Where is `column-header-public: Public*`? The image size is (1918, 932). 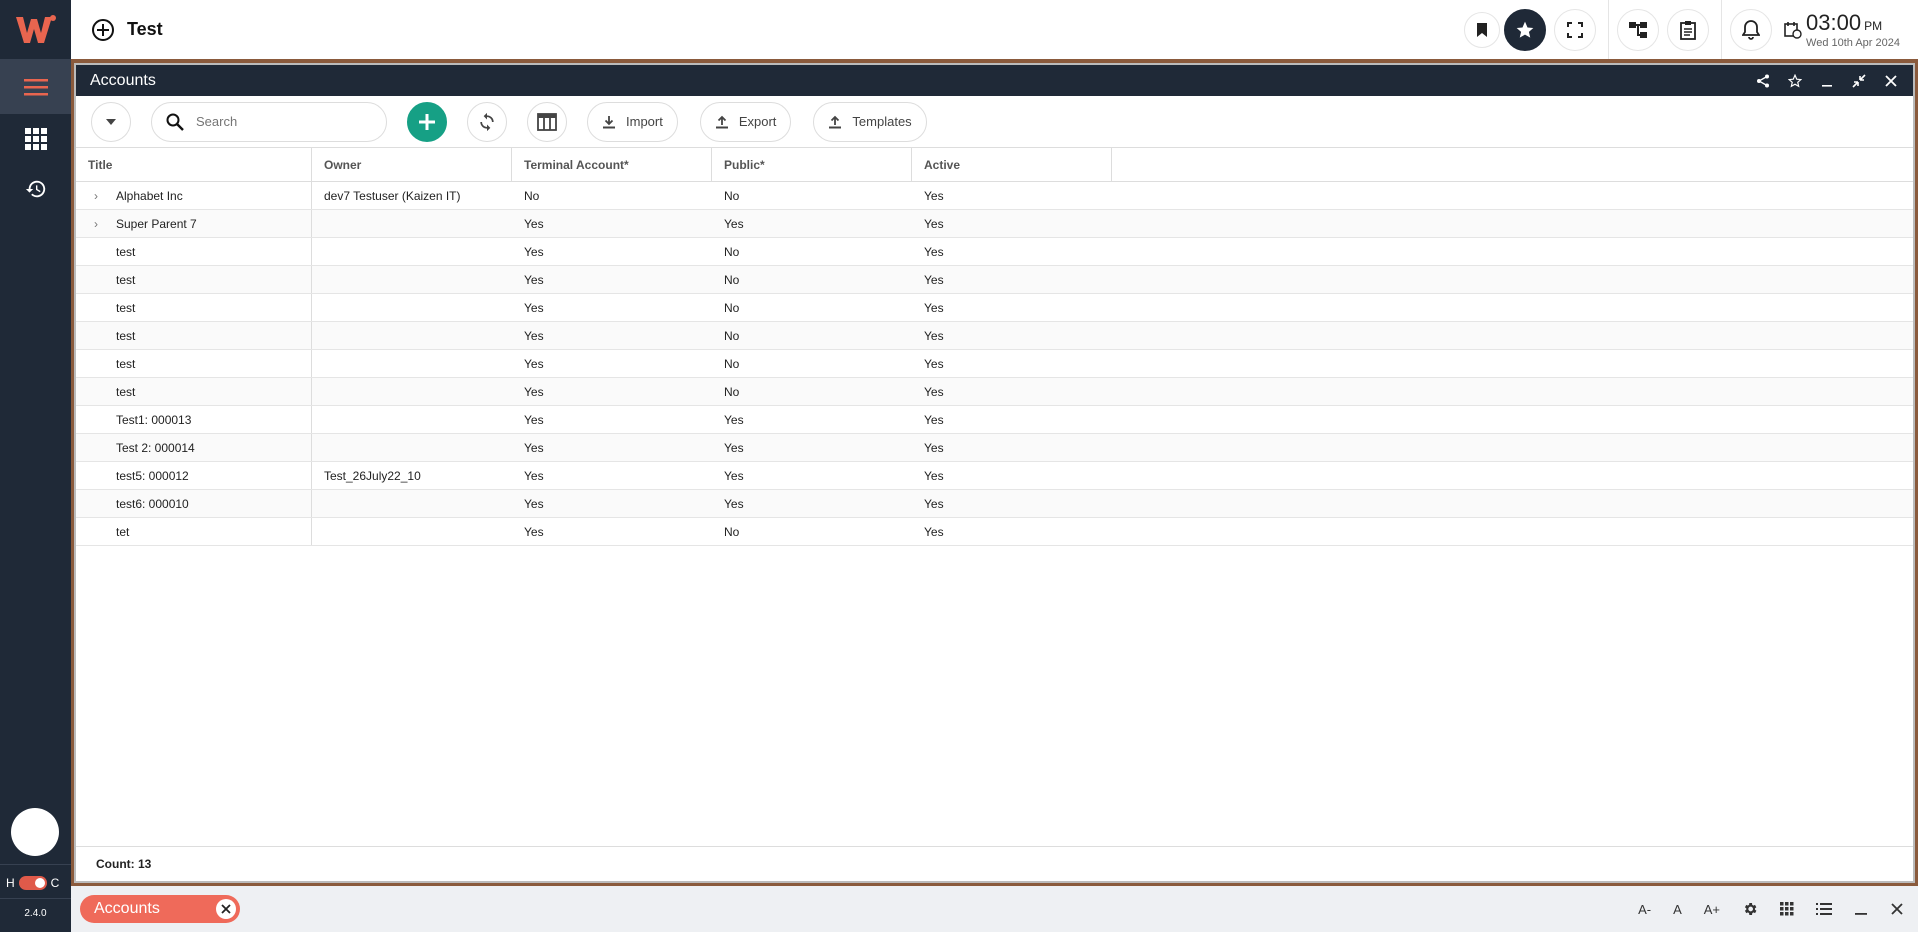
column-header-public: Public* is located at coordinates (812, 164).